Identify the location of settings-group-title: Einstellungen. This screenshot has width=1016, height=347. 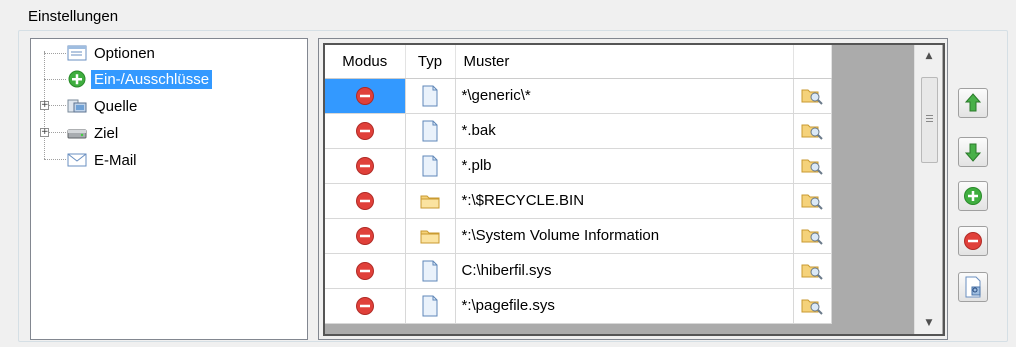
(73, 16).